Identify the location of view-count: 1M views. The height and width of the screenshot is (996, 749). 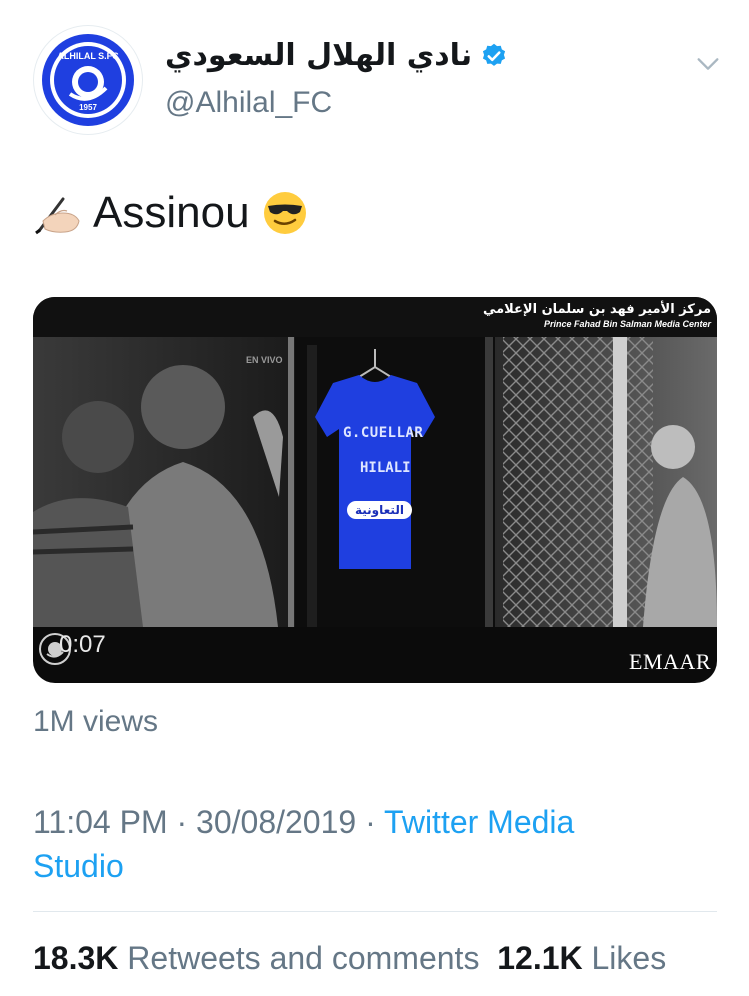
(96, 721).